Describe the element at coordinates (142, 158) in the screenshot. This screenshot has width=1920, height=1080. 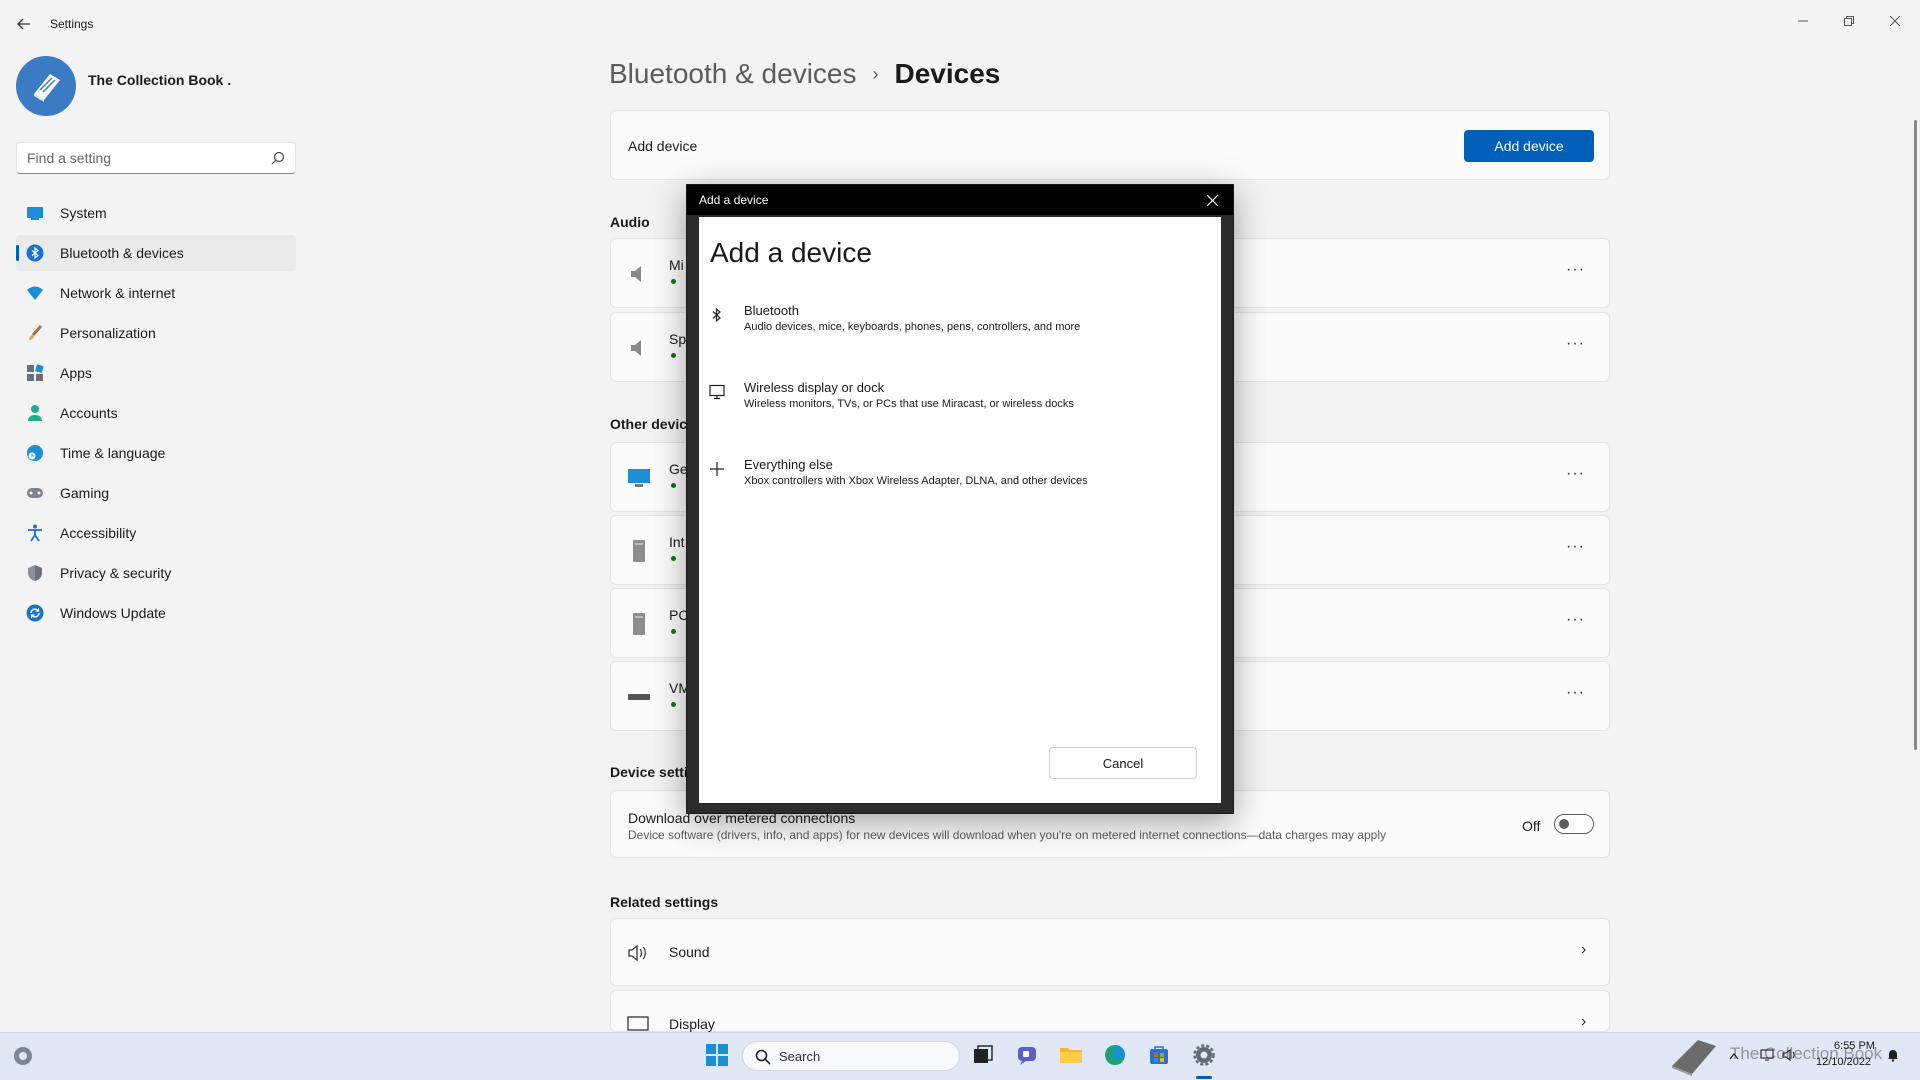
I see `search-input` at that location.